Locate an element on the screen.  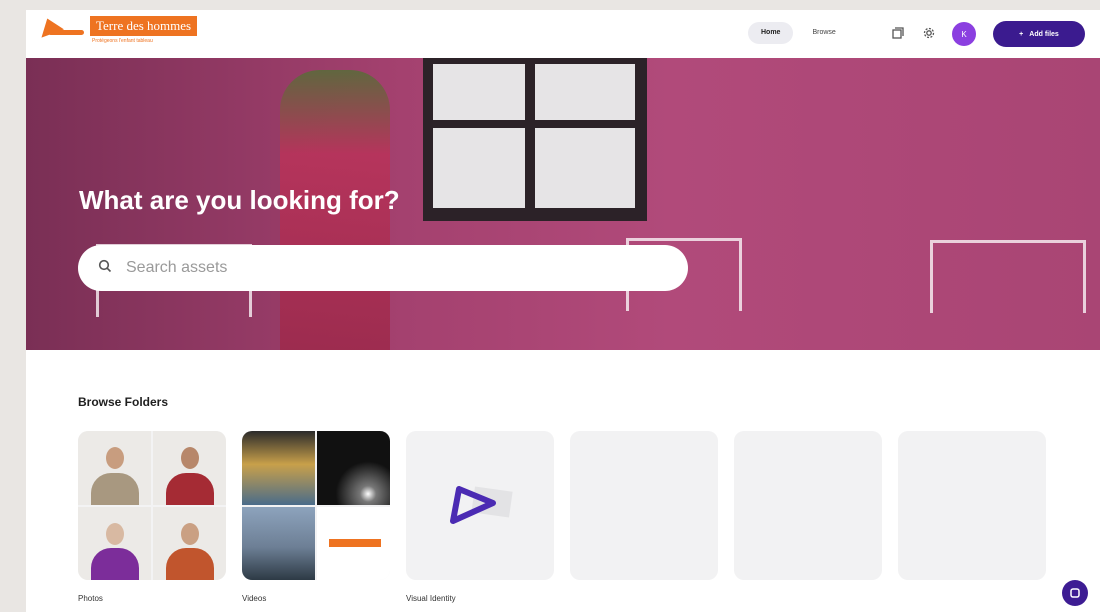
gear-icon is located at coordinates (929, 33).